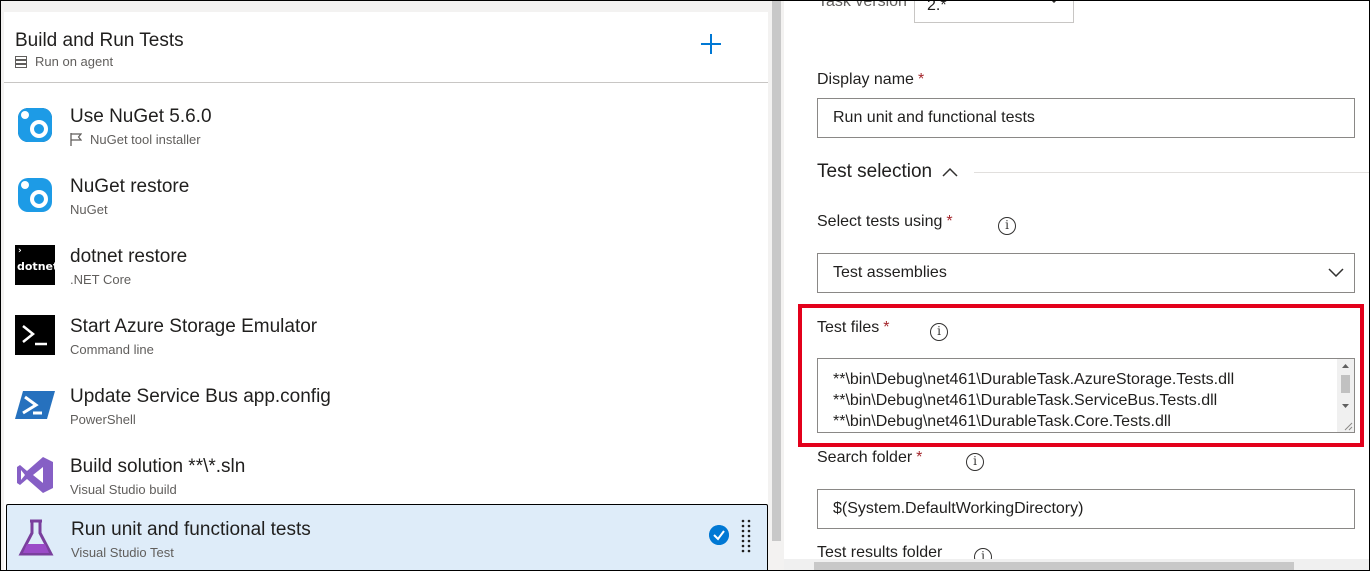 The width and height of the screenshot is (1370, 571). Describe the element at coordinates (129, 256) in the screenshot. I see `task-name: dotnet restore` at that location.